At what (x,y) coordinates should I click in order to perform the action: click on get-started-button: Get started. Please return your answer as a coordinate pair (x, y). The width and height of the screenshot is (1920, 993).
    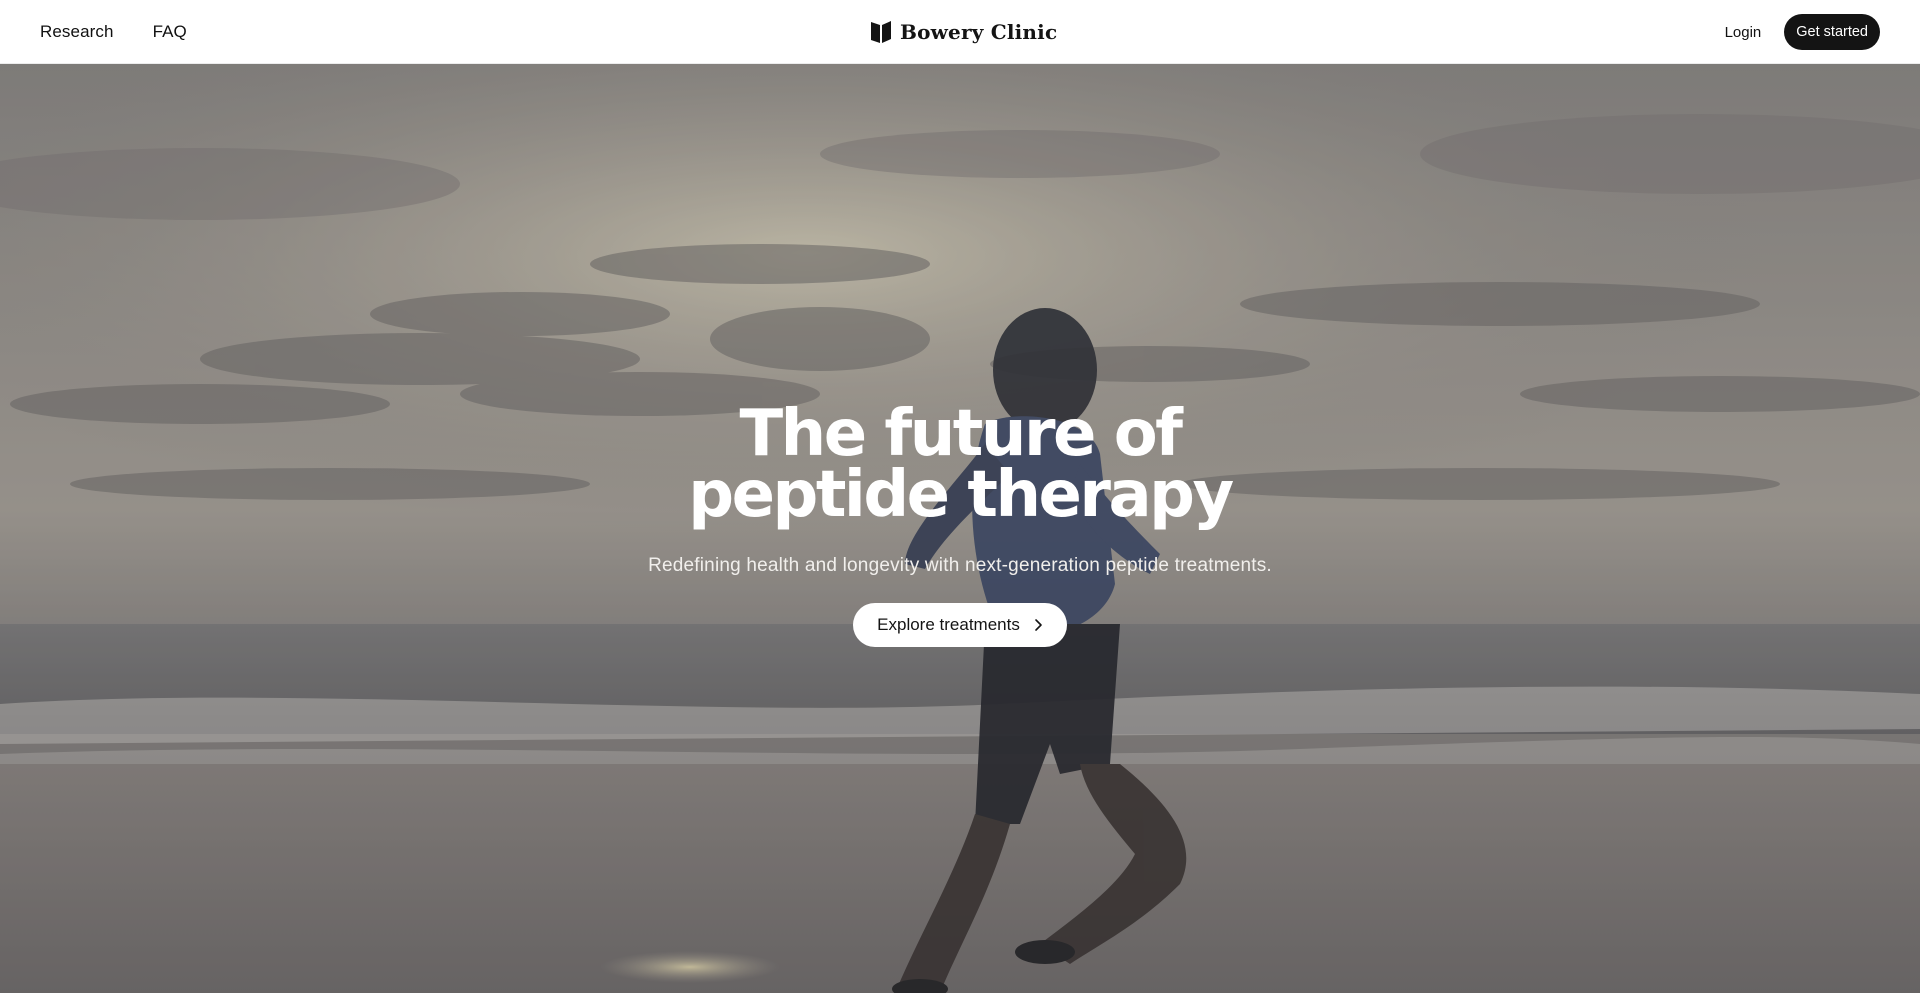
    Looking at the image, I should click on (1832, 32).